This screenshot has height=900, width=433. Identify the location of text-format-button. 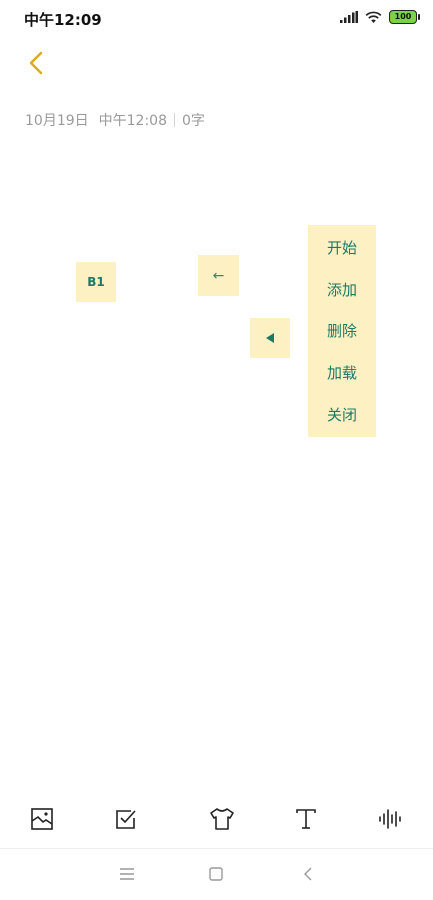
(306, 819).